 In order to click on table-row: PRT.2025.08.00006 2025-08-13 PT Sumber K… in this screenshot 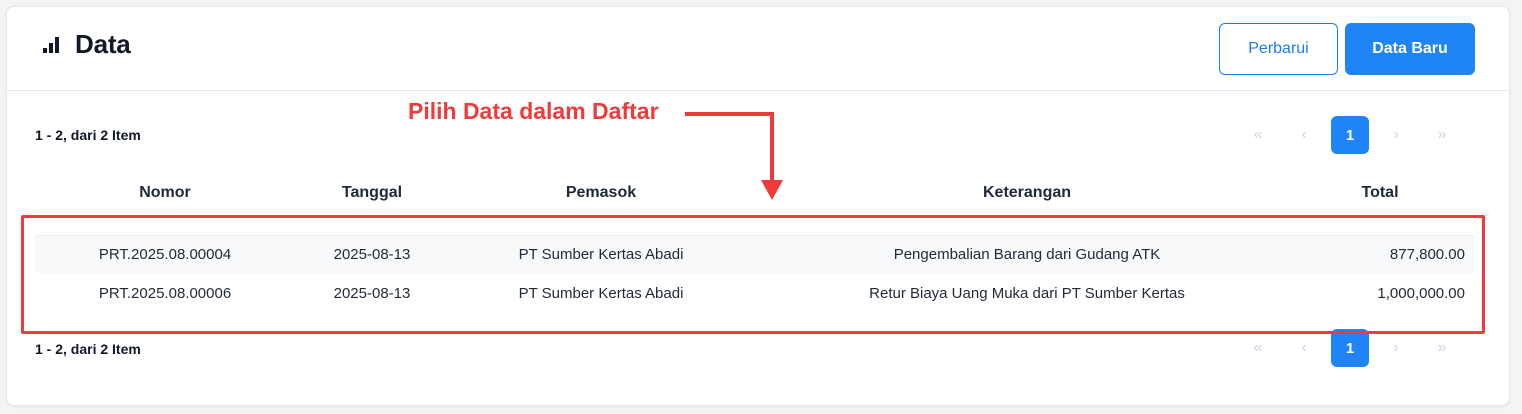, I will do `click(755, 294)`.